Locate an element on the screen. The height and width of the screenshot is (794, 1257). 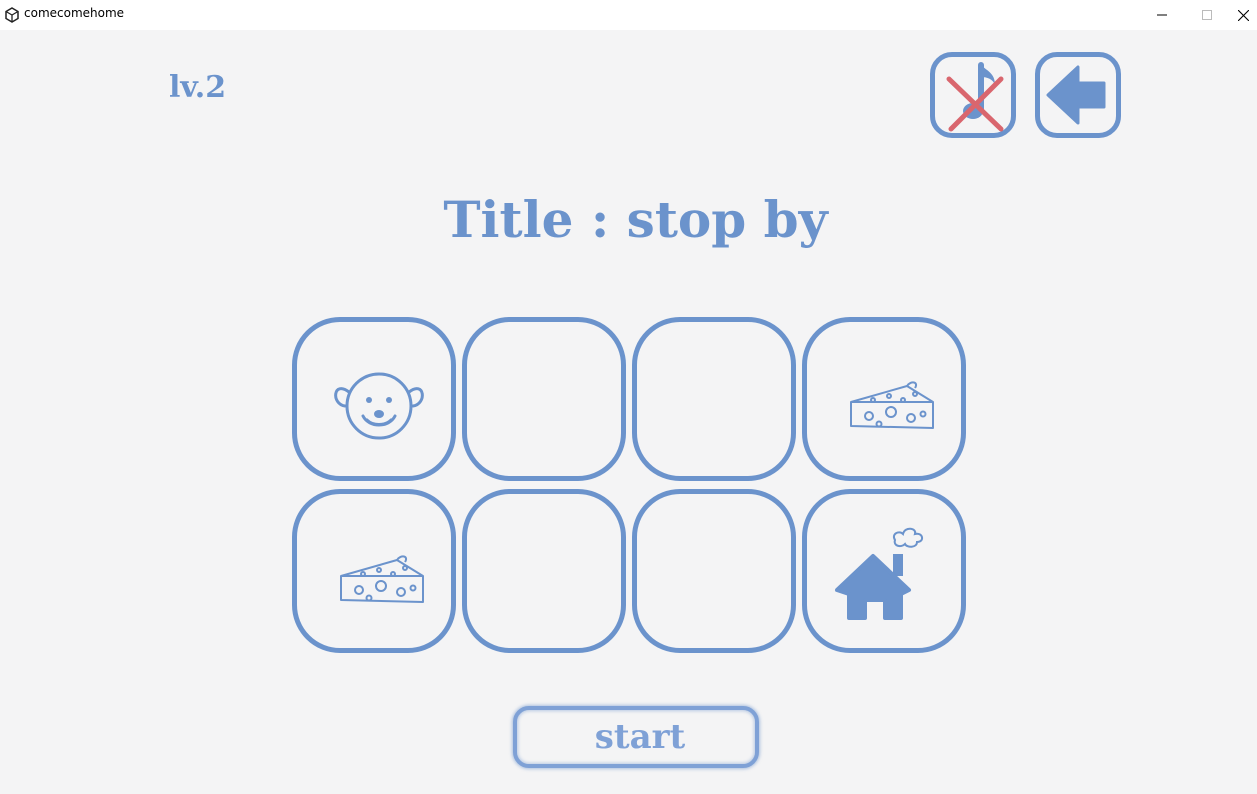
close-button is located at coordinates (1243, 15).